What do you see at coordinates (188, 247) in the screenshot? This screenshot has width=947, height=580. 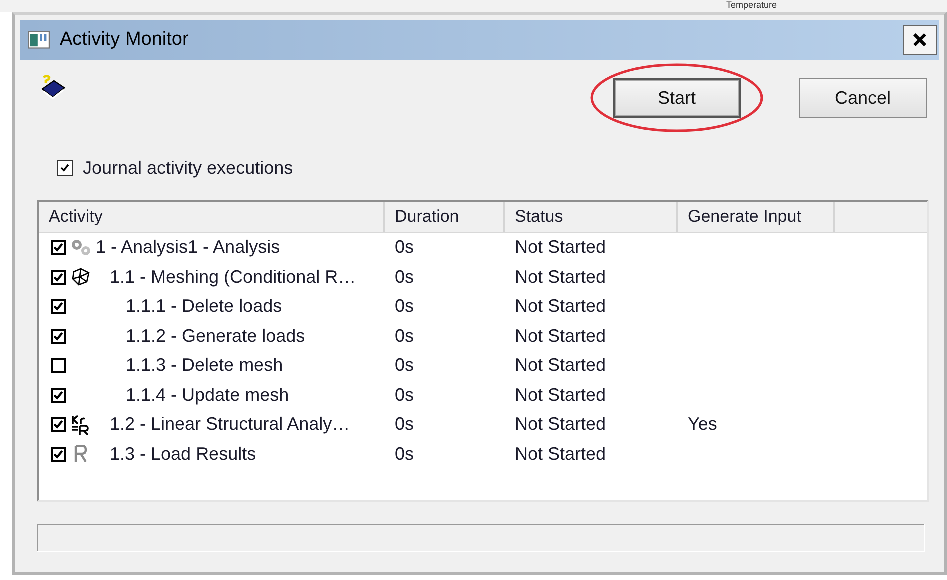 I see `activity-name: 1 - Analysis1 - Analysis` at bounding box center [188, 247].